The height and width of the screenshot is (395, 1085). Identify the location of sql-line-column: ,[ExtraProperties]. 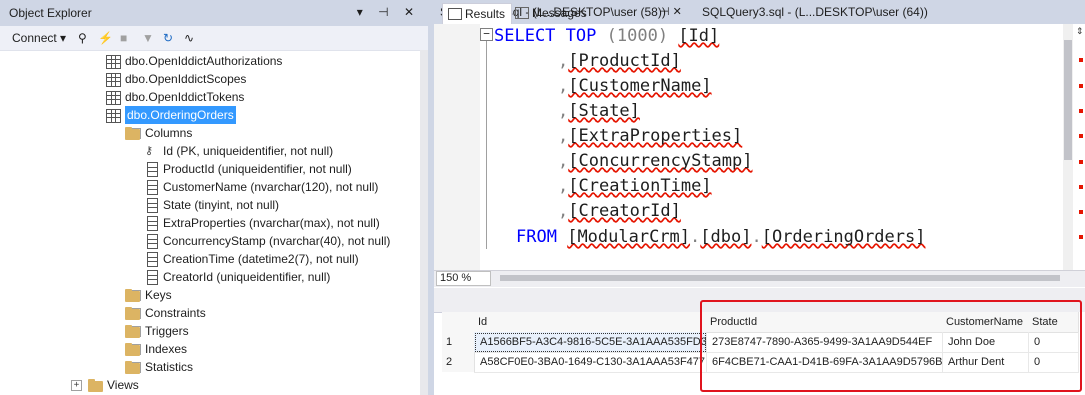
(650, 136).